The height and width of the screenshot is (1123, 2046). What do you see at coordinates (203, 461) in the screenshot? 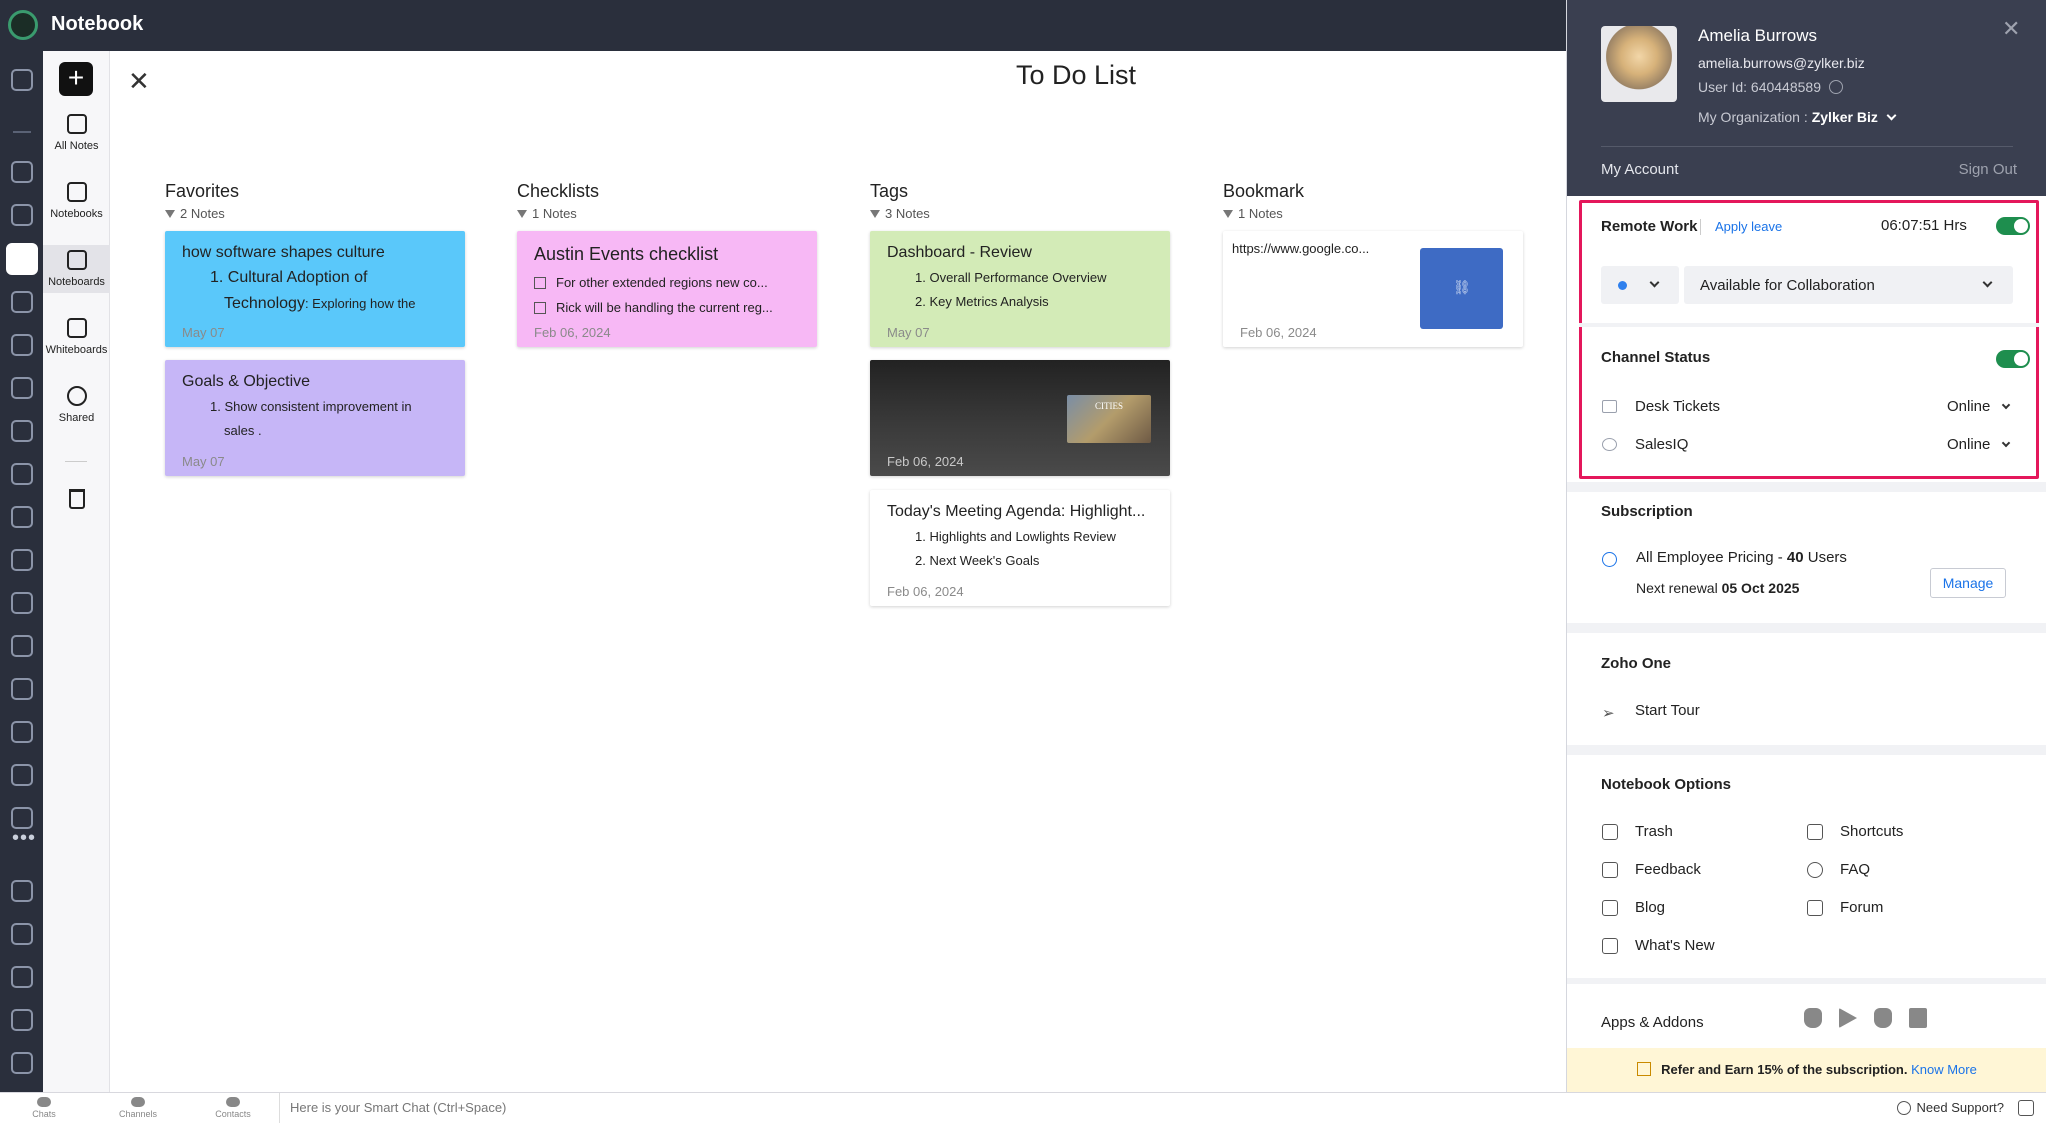
I see `note-date: May 07` at bounding box center [203, 461].